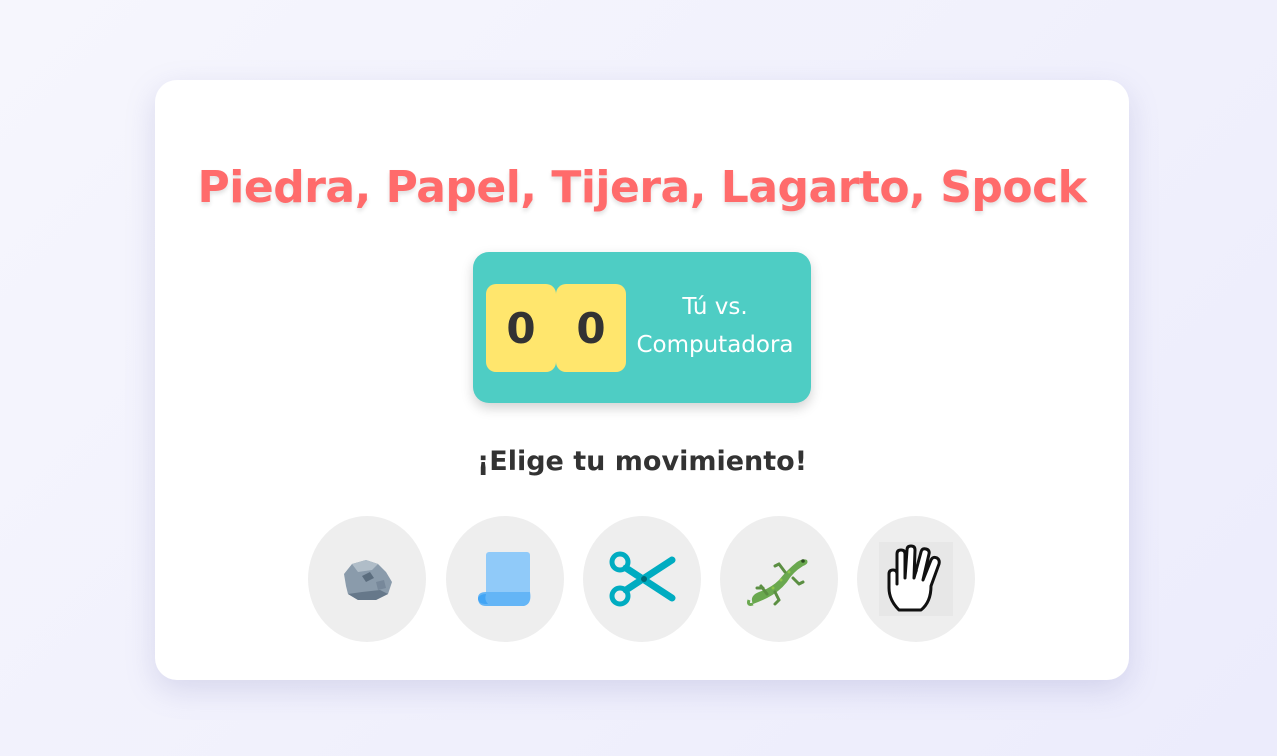  What do you see at coordinates (777, 582) in the screenshot?
I see `lizard-icon` at bounding box center [777, 582].